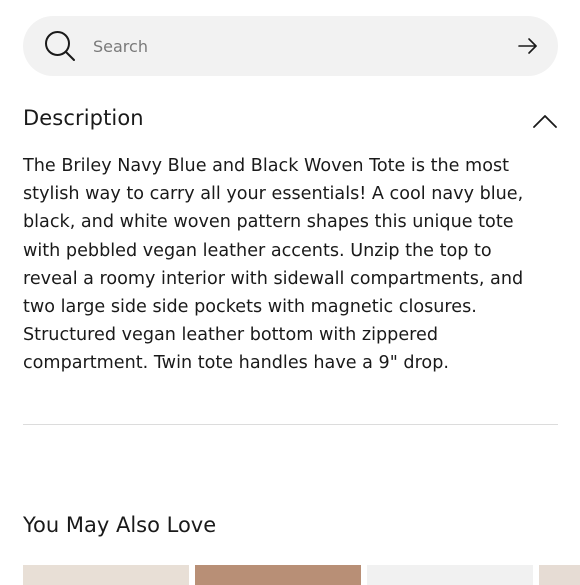  I want to click on description-title: Description, so click(83, 118).